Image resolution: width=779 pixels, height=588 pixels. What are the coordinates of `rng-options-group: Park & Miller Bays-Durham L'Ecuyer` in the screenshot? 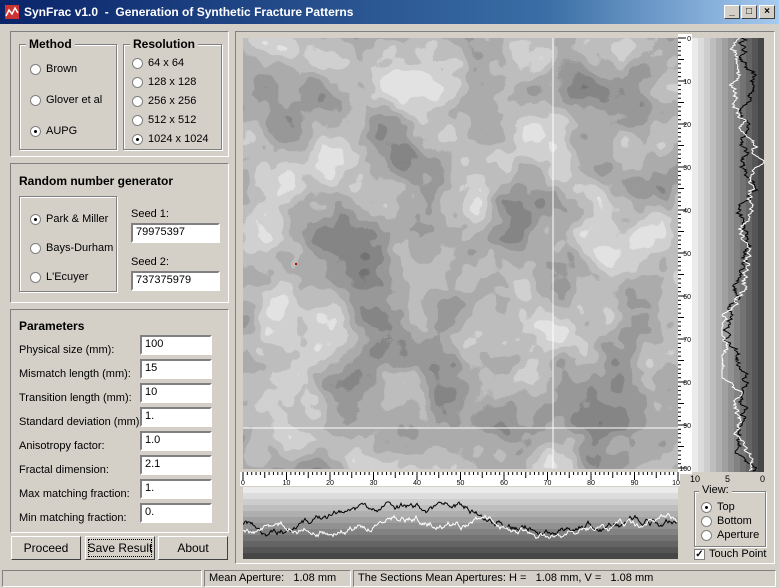 It's located at (68, 244).